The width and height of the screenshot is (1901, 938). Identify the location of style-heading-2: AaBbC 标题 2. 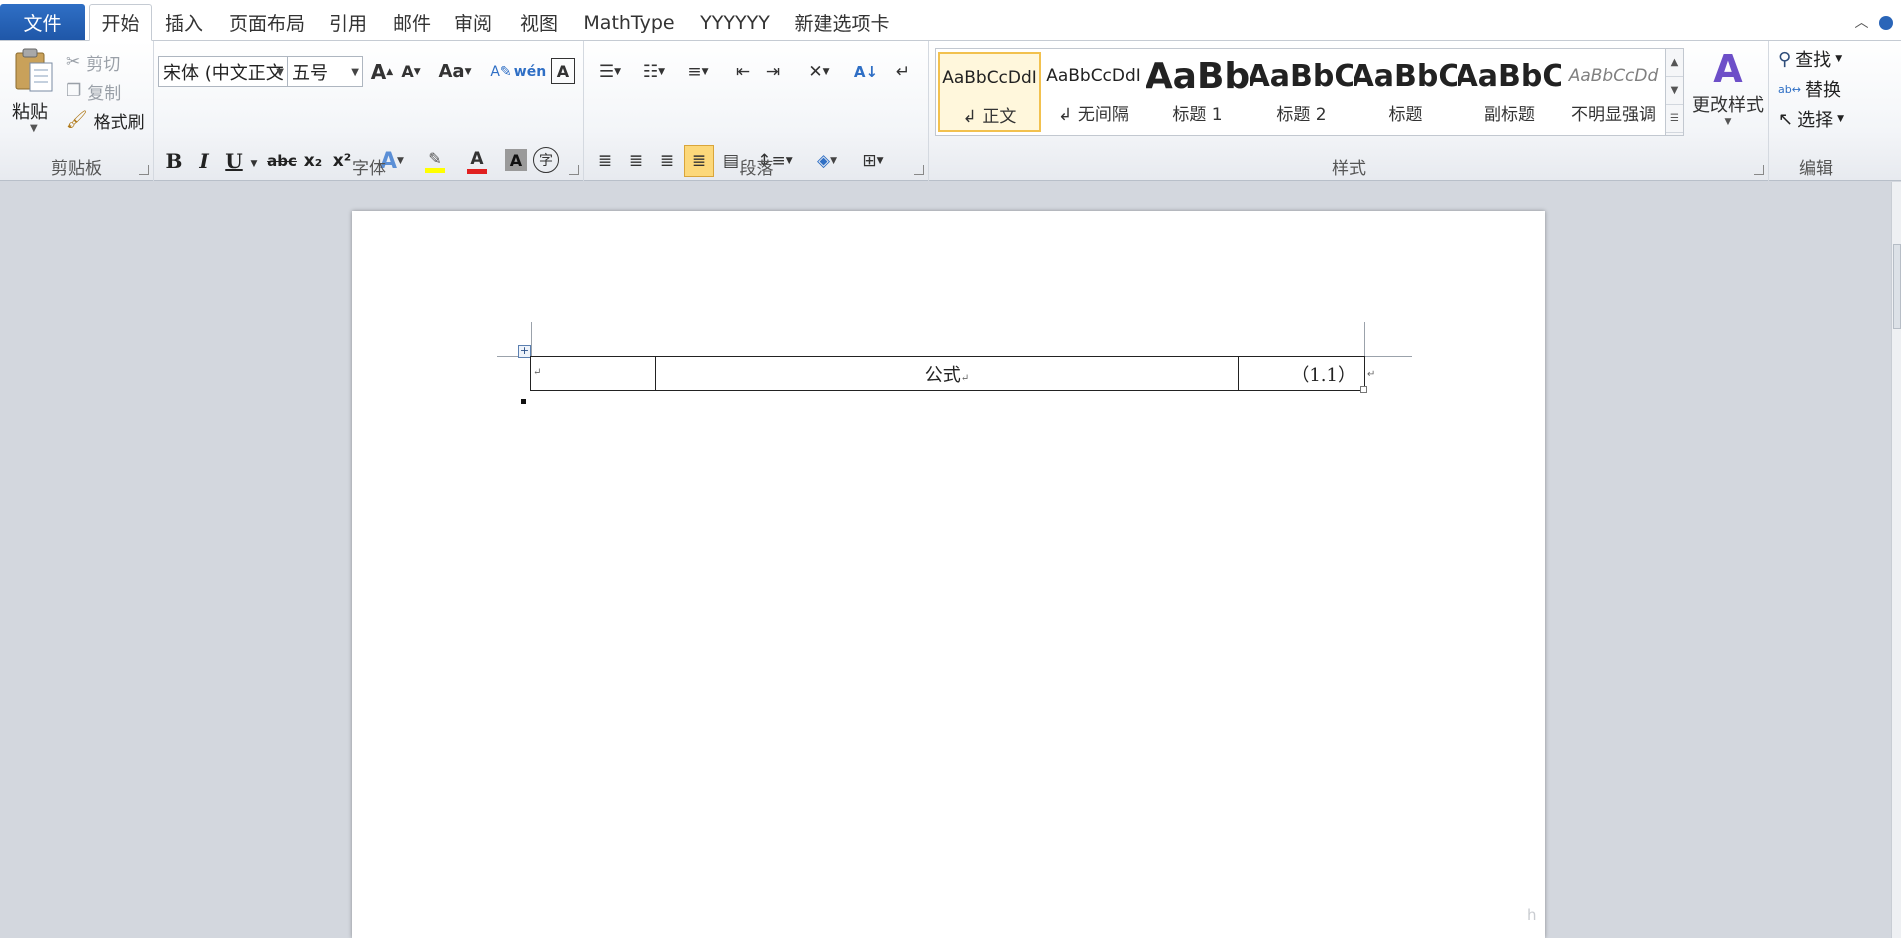
(1301, 92).